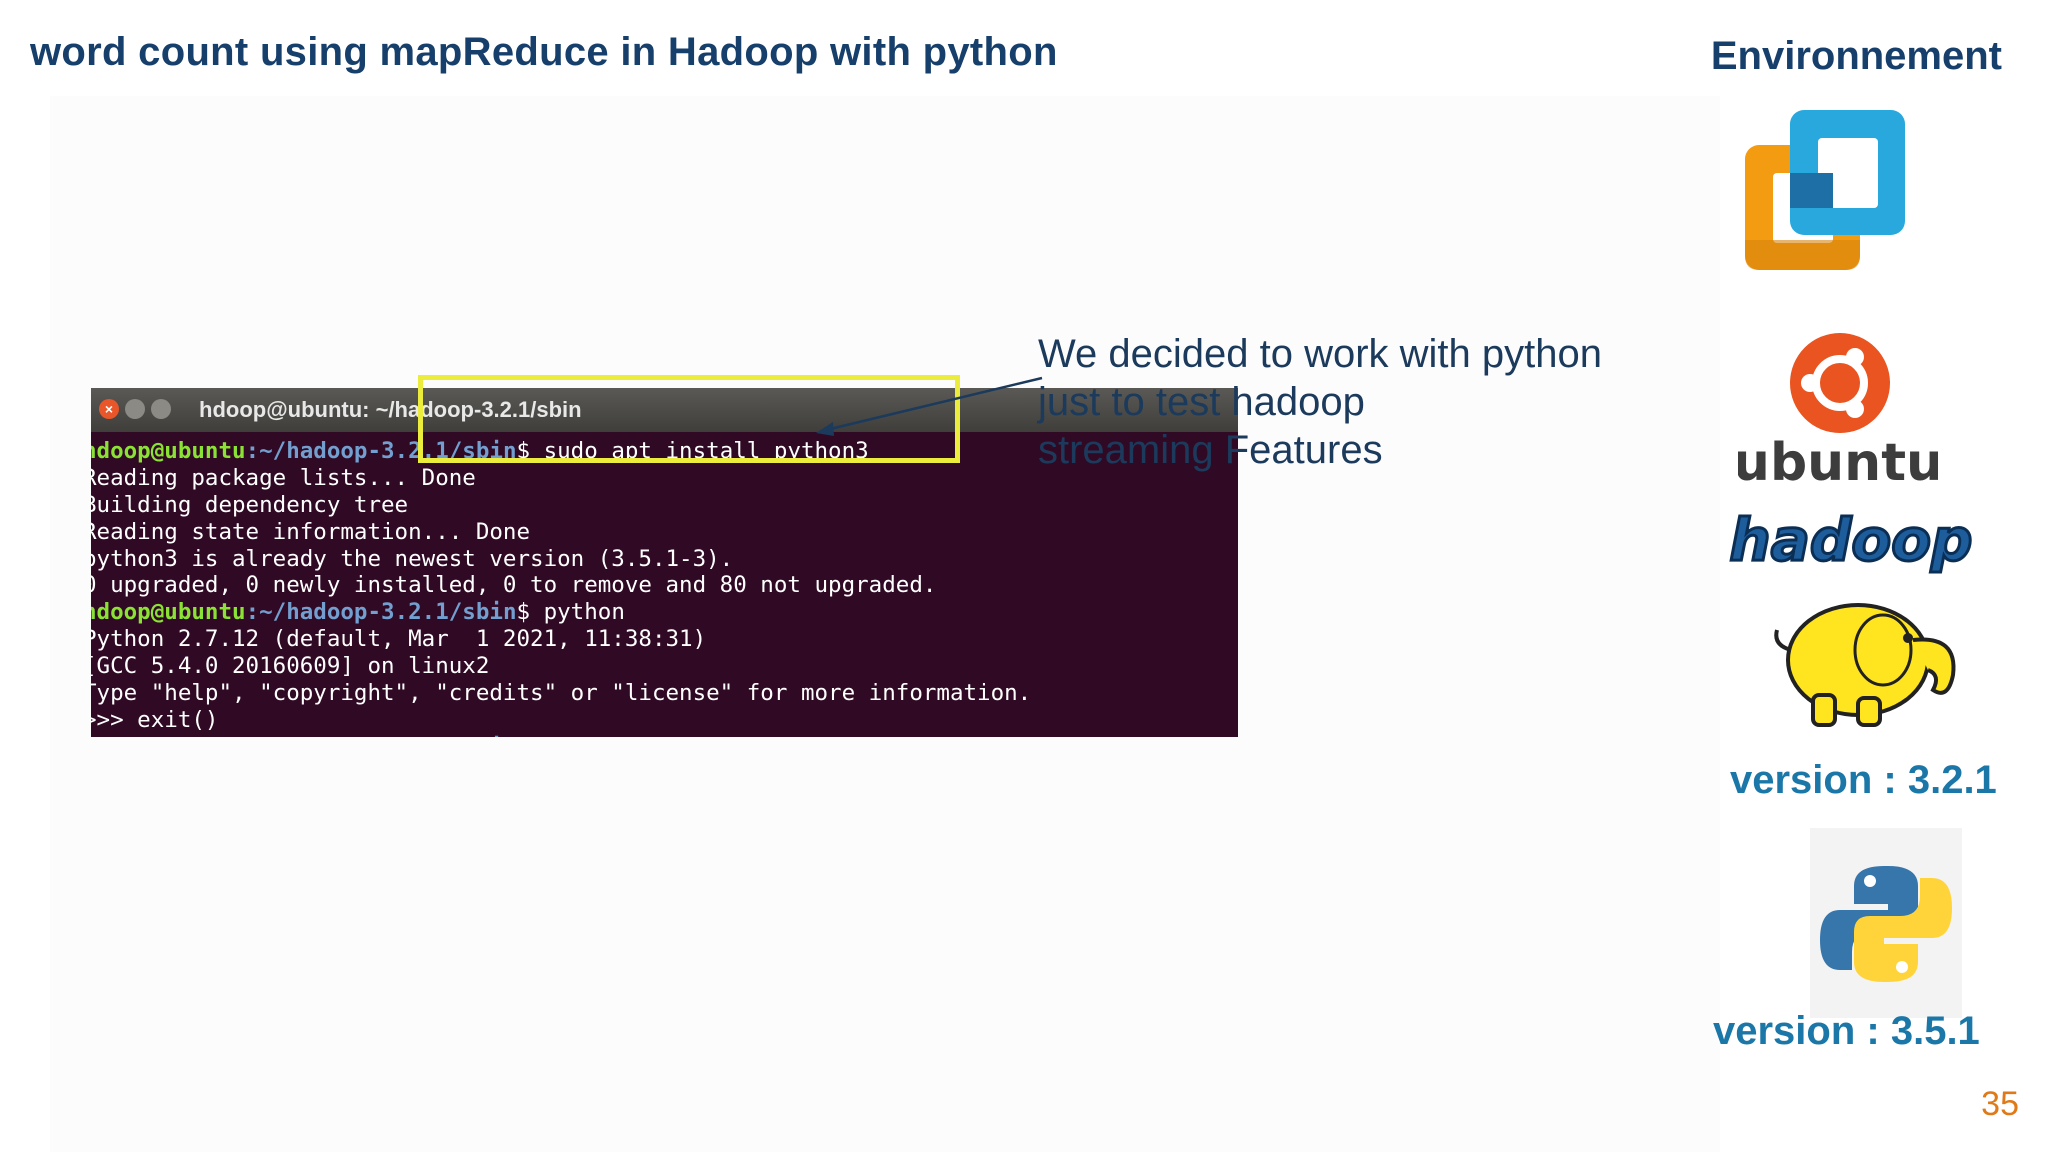 This screenshot has height=1152, width=2048. What do you see at coordinates (664, 505) in the screenshot?
I see `terminal-line: Building dependency tree` at bounding box center [664, 505].